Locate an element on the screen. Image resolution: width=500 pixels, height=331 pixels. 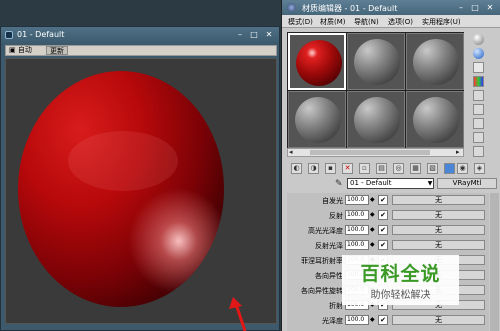
go-to-parent-icon is located at coordinates (449, 168).